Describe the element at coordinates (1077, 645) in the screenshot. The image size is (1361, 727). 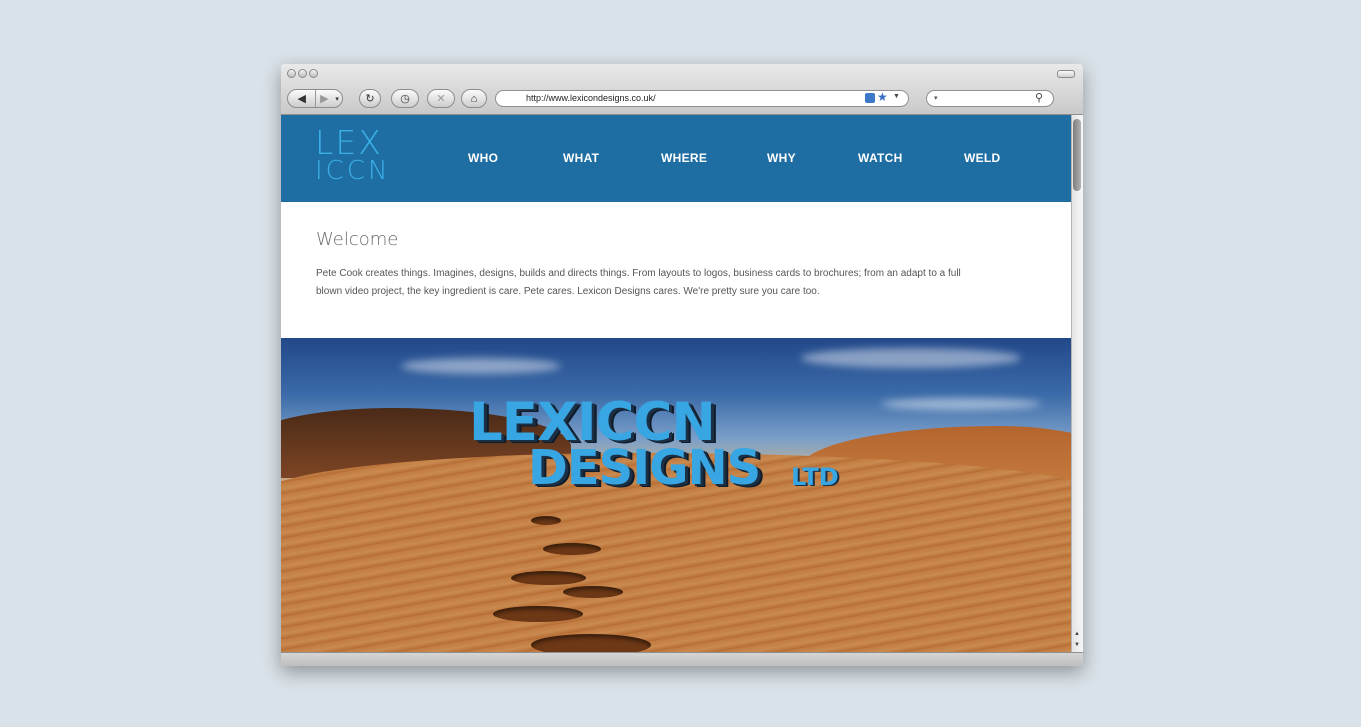
I see `scroll-down-arrow-icon: ▼` at that location.